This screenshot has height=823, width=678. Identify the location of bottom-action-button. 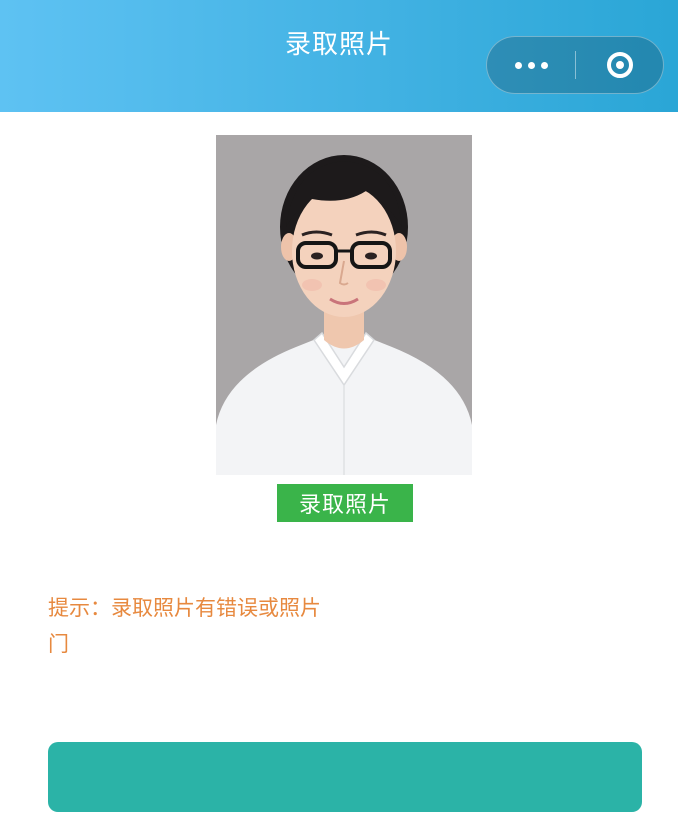
(345, 777).